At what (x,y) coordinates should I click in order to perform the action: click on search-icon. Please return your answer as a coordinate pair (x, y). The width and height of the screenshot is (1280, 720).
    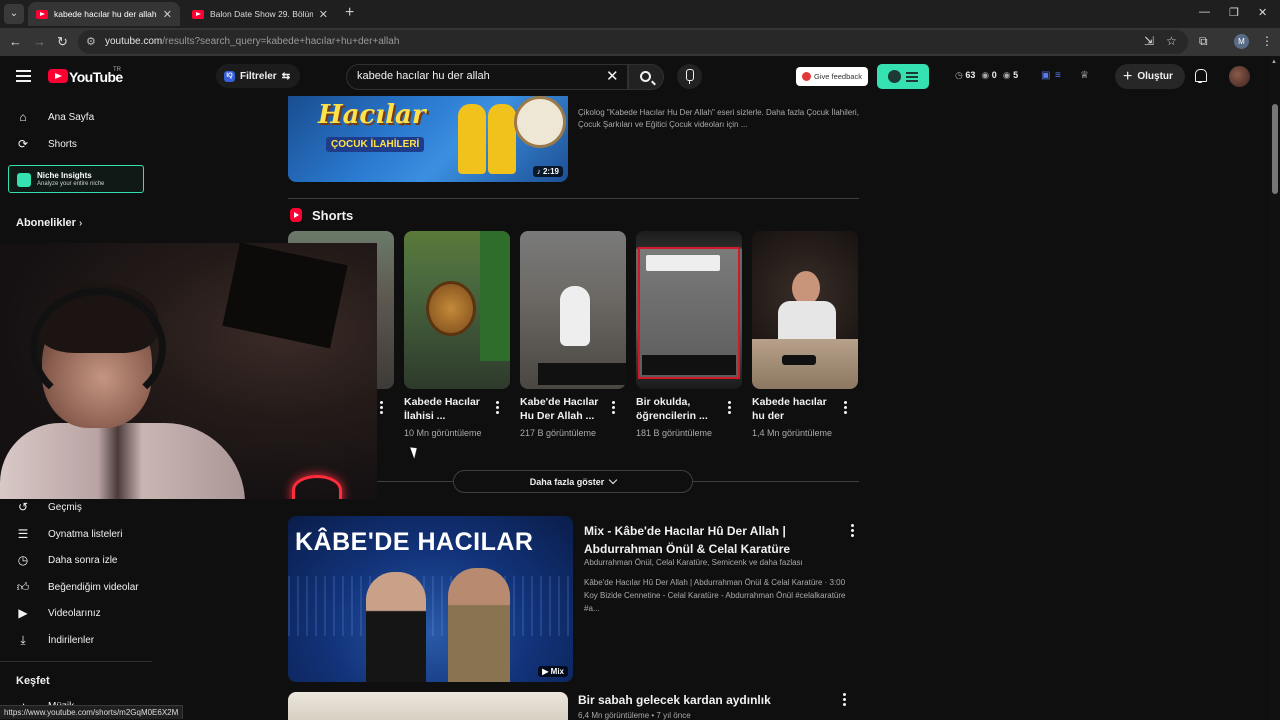
    Looking at the image, I should click on (645, 76).